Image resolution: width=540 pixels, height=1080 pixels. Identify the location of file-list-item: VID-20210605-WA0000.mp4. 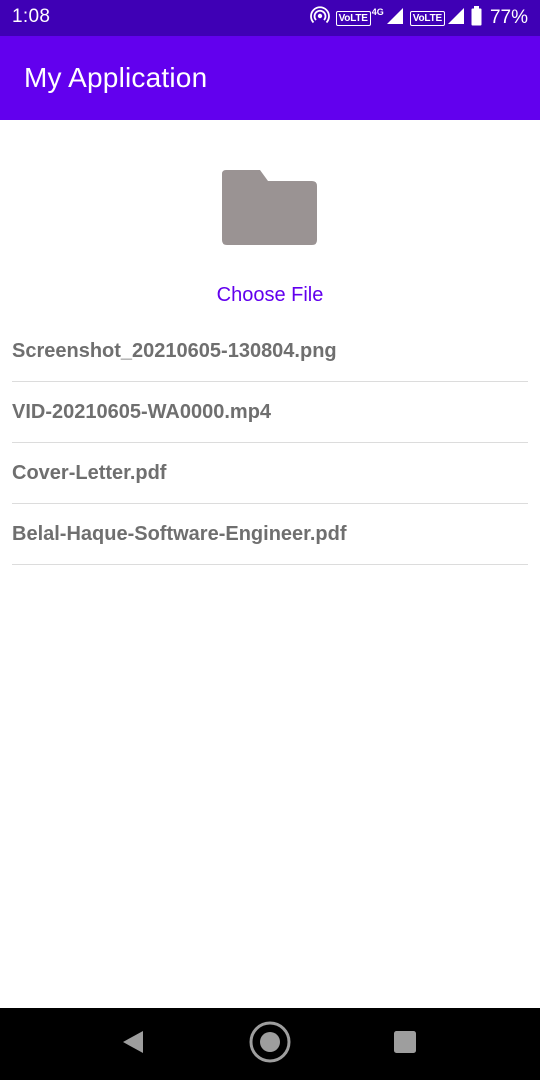
(270, 412).